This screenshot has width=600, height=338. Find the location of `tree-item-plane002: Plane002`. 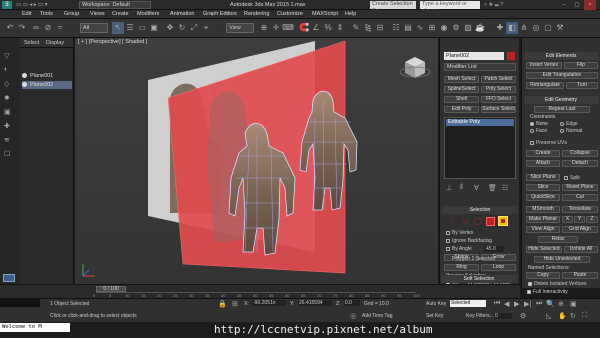

tree-item-plane002: Plane002 is located at coordinates (47, 85).